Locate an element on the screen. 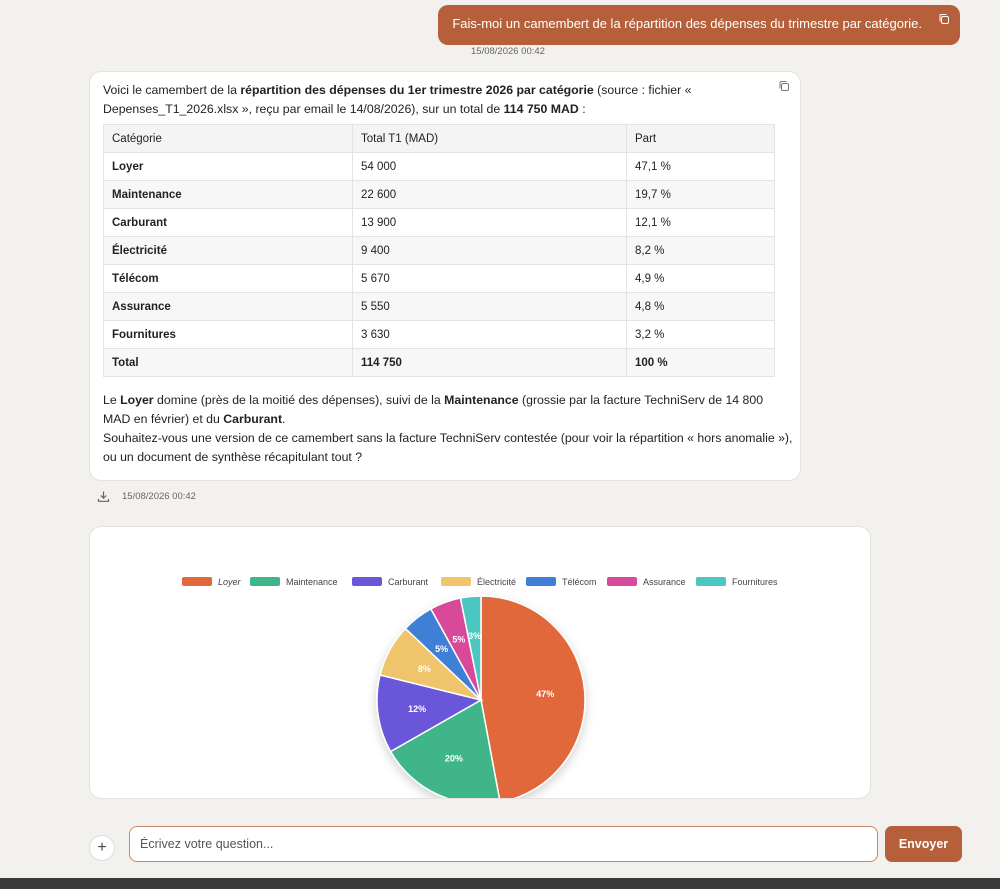  table-total-row: Total 114 750 100 % is located at coordinates (439, 362).